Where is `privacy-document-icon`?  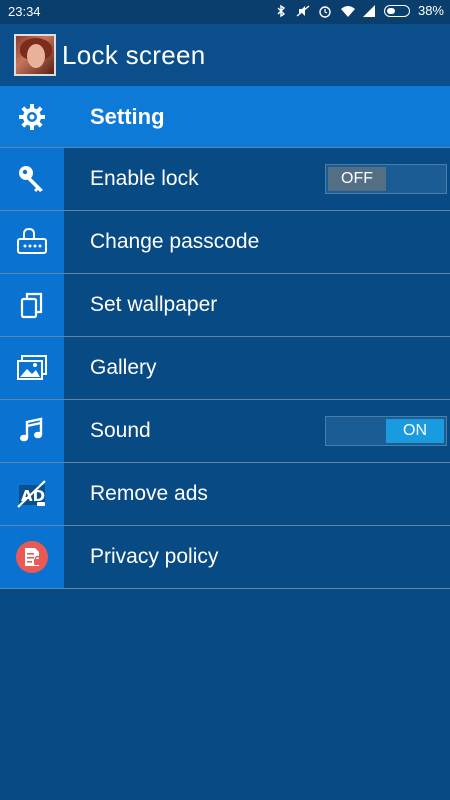 privacy-document-icon is located at coordinates (32, 557).